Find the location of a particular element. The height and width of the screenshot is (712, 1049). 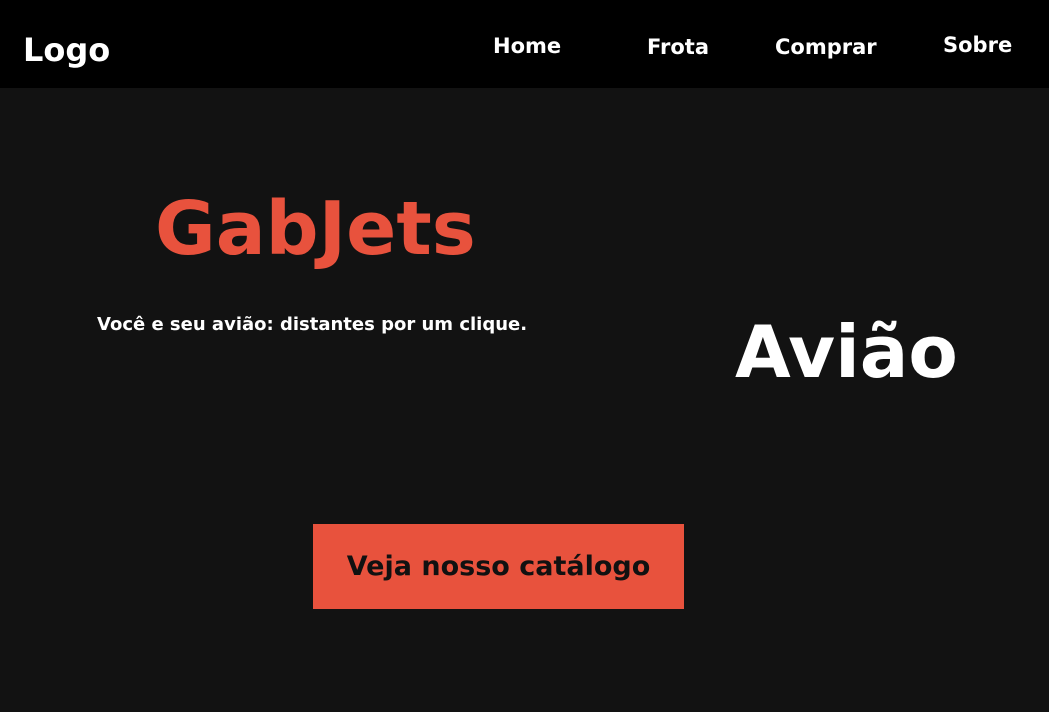

logo: Logo is located at coordinates (66, 50).